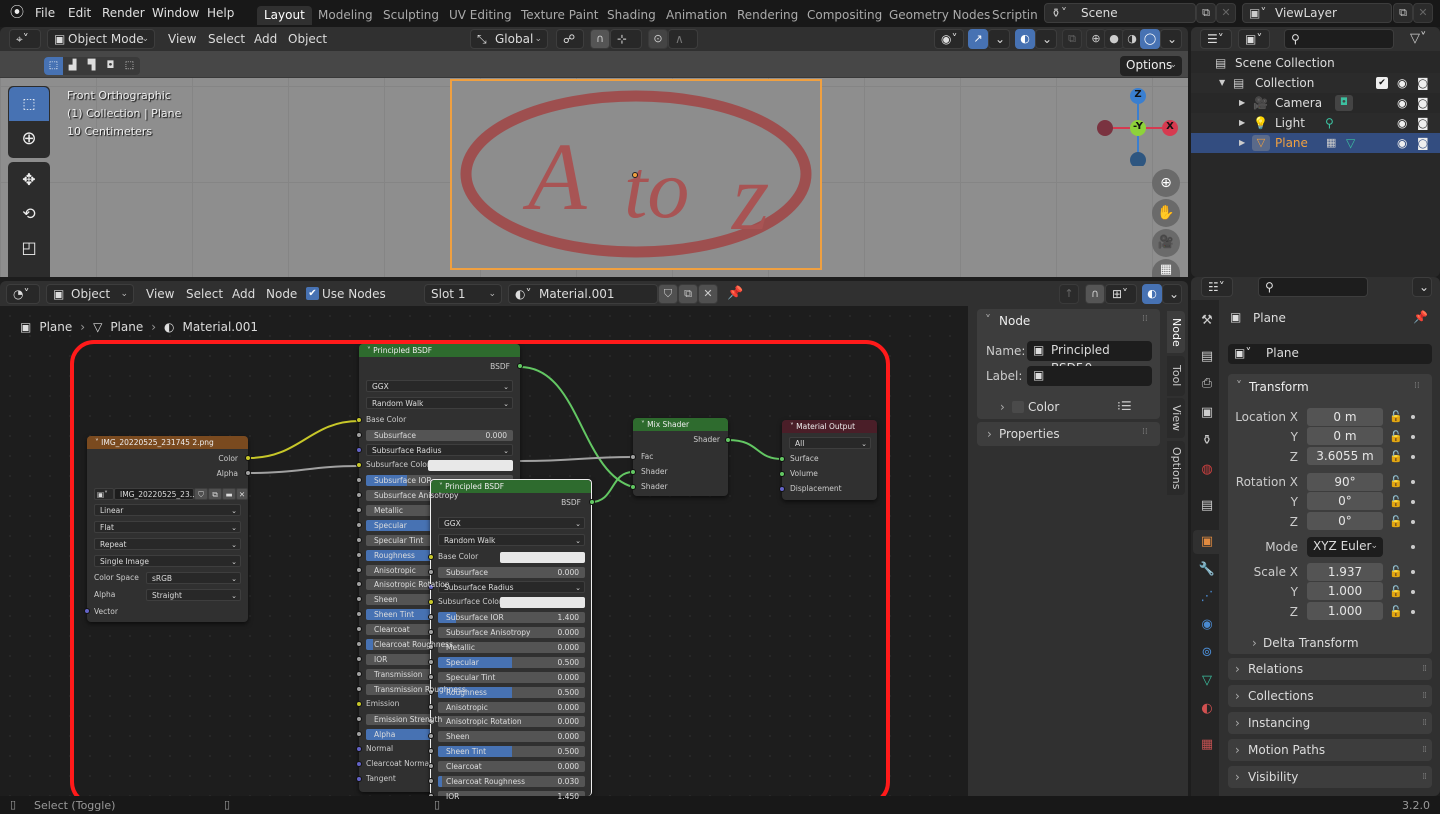 This screenshot has width=1440, height=814. What do you see at coordinates (511, 677) in the screenshot?
I see `bsdf2-field: Specular Tint 0.000` at bounding box center [511, 677].